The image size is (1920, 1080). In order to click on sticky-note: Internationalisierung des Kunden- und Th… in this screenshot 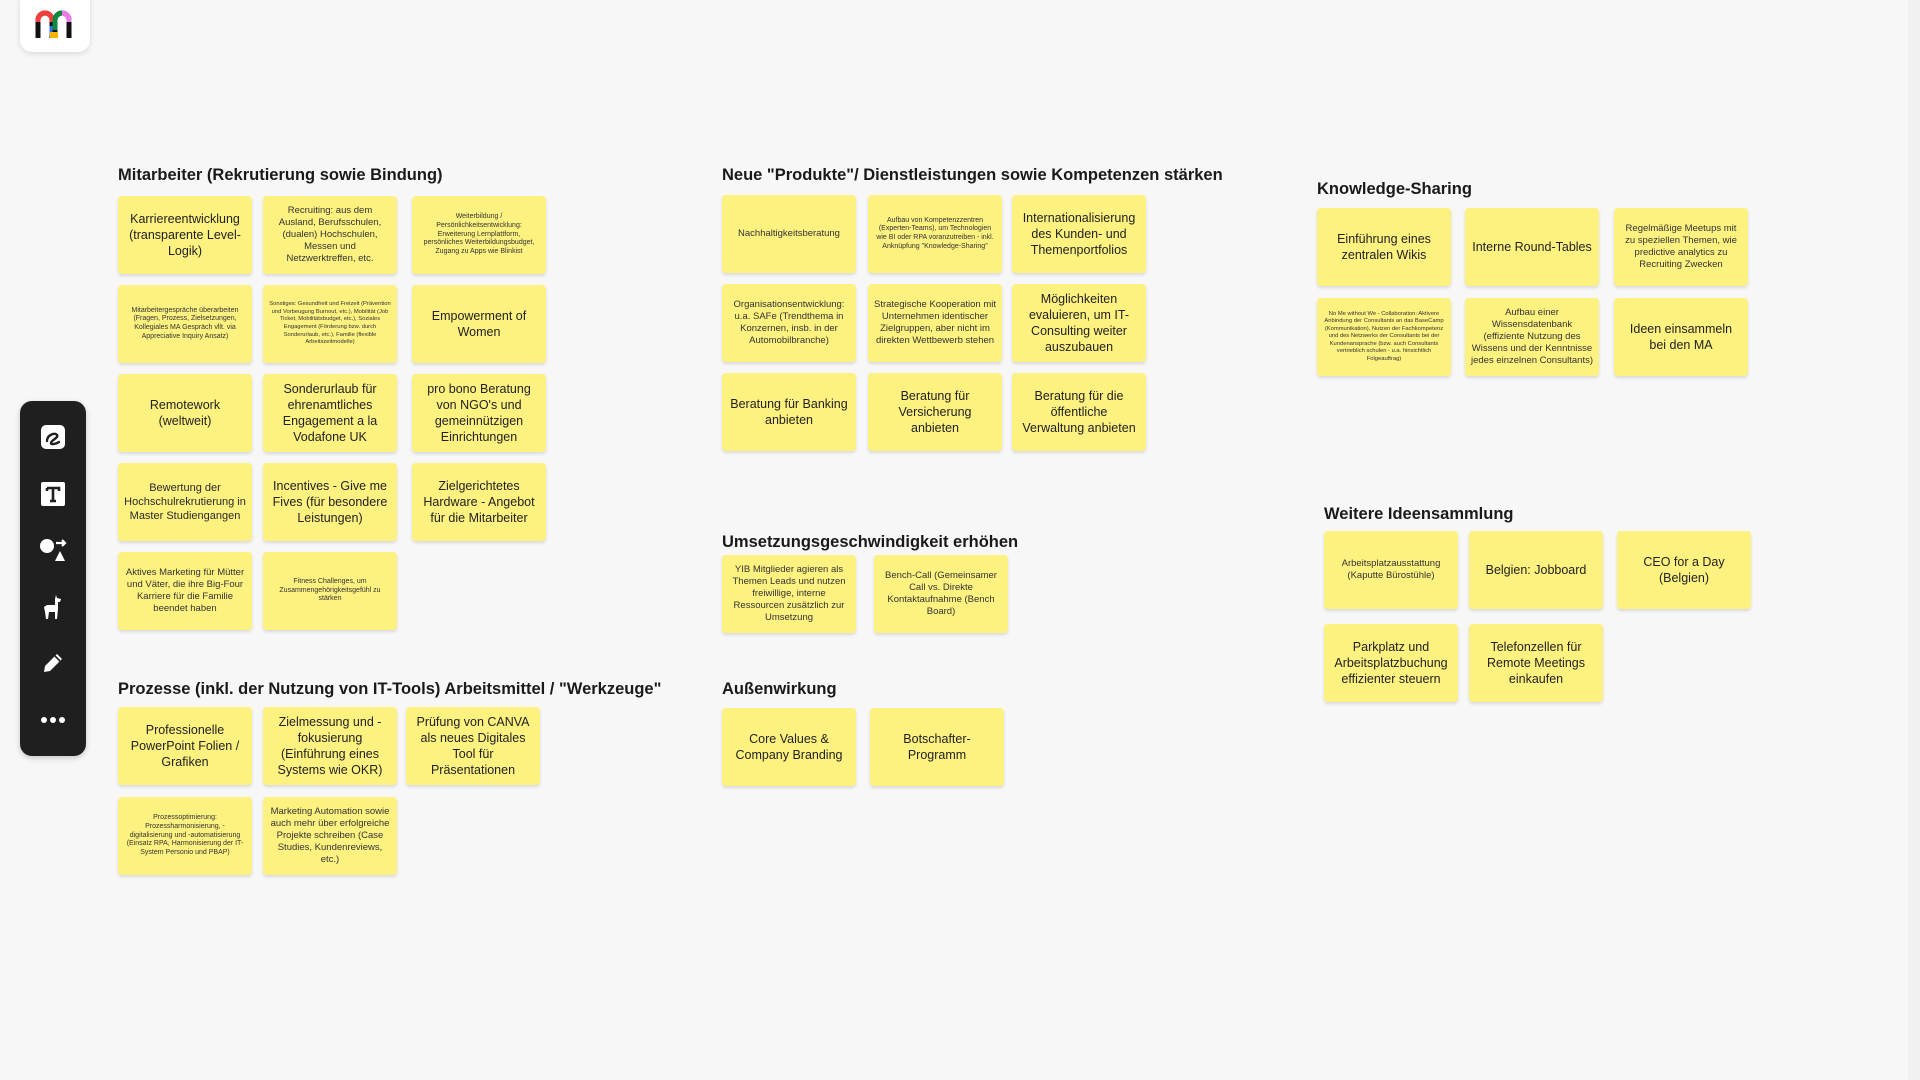, I will do `click(1079, 234)`.